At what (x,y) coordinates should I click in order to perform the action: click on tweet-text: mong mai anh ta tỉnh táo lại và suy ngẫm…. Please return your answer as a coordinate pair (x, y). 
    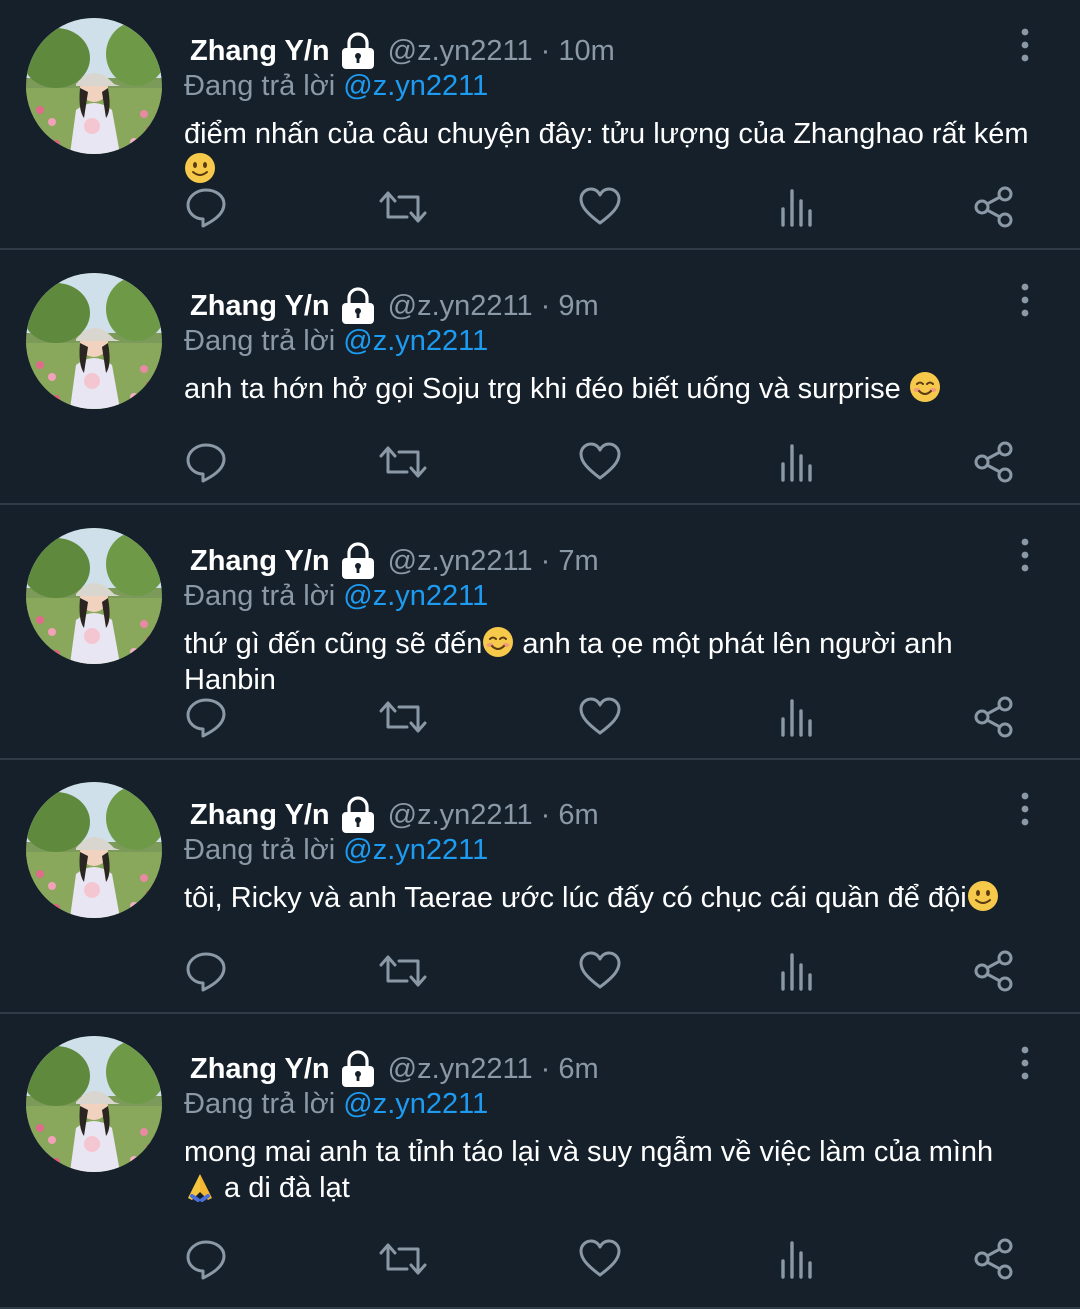
    Looking at the image, I should click on (614, 1170).